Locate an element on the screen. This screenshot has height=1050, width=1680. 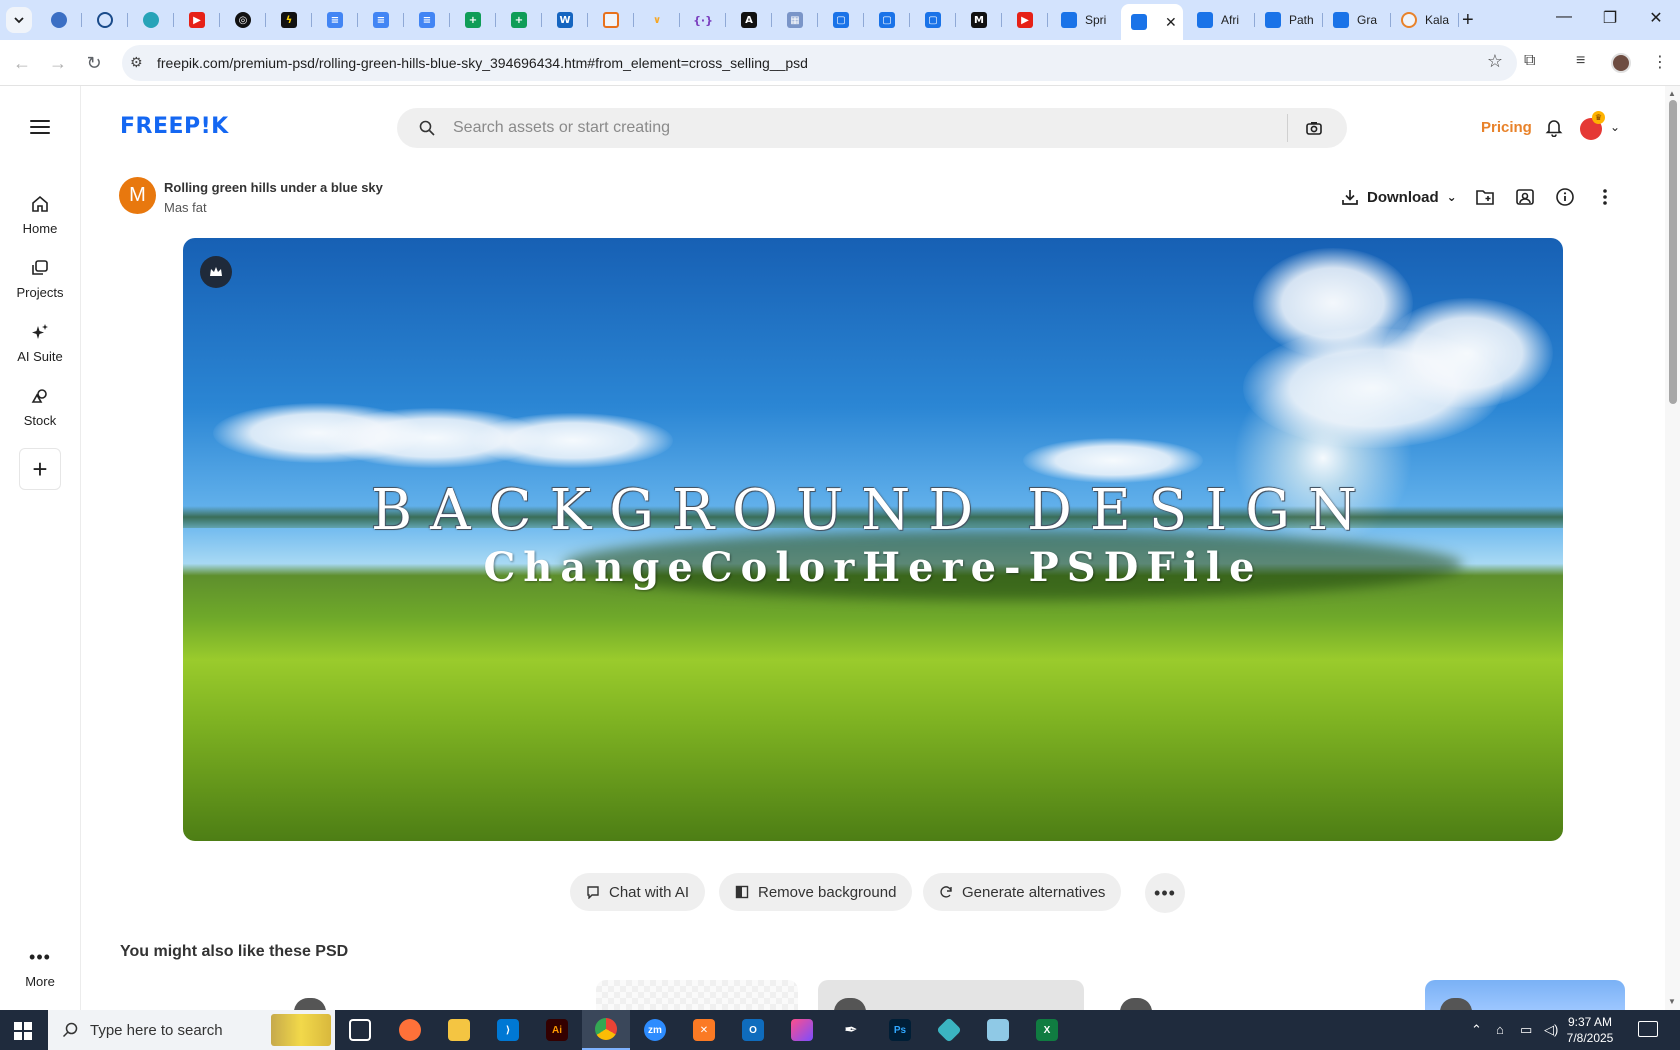
restore-button: ❐ is located at coordinates (1610, 18).